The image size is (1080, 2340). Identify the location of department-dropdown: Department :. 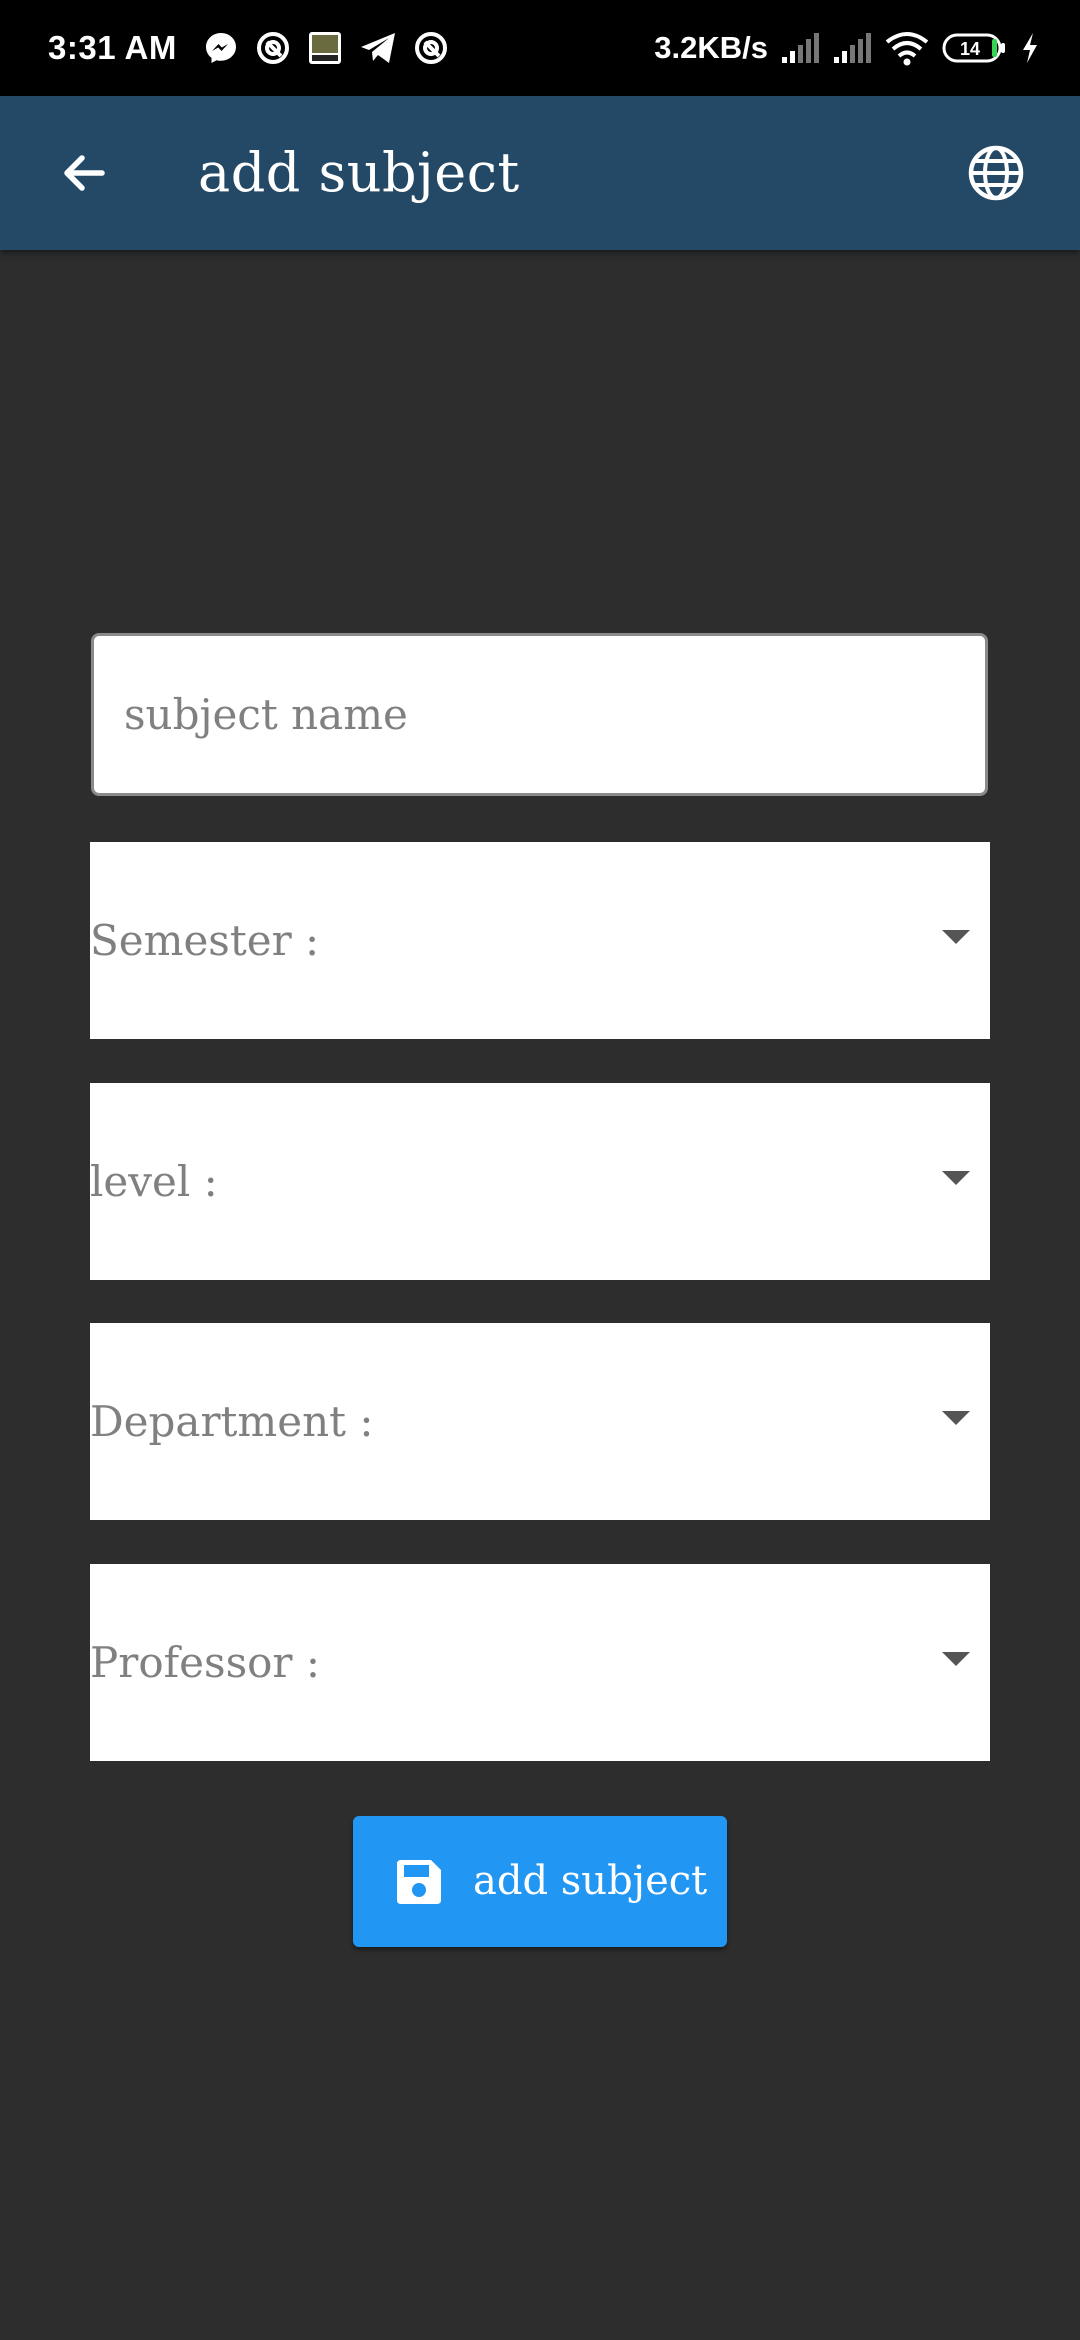
(540, 1421).